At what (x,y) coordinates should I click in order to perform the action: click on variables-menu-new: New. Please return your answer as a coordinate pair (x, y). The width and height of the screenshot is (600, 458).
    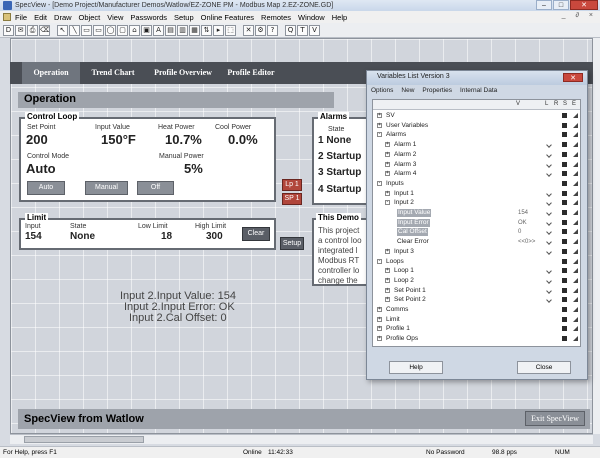
    Looking at the image, I should click on (407, 90).